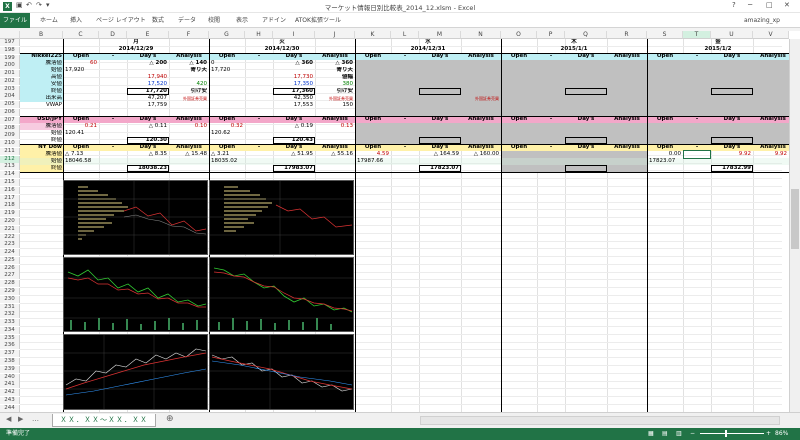 The height and width of the screenshot is (440, 800). I want to click on col-header: J, so click(335, 35).